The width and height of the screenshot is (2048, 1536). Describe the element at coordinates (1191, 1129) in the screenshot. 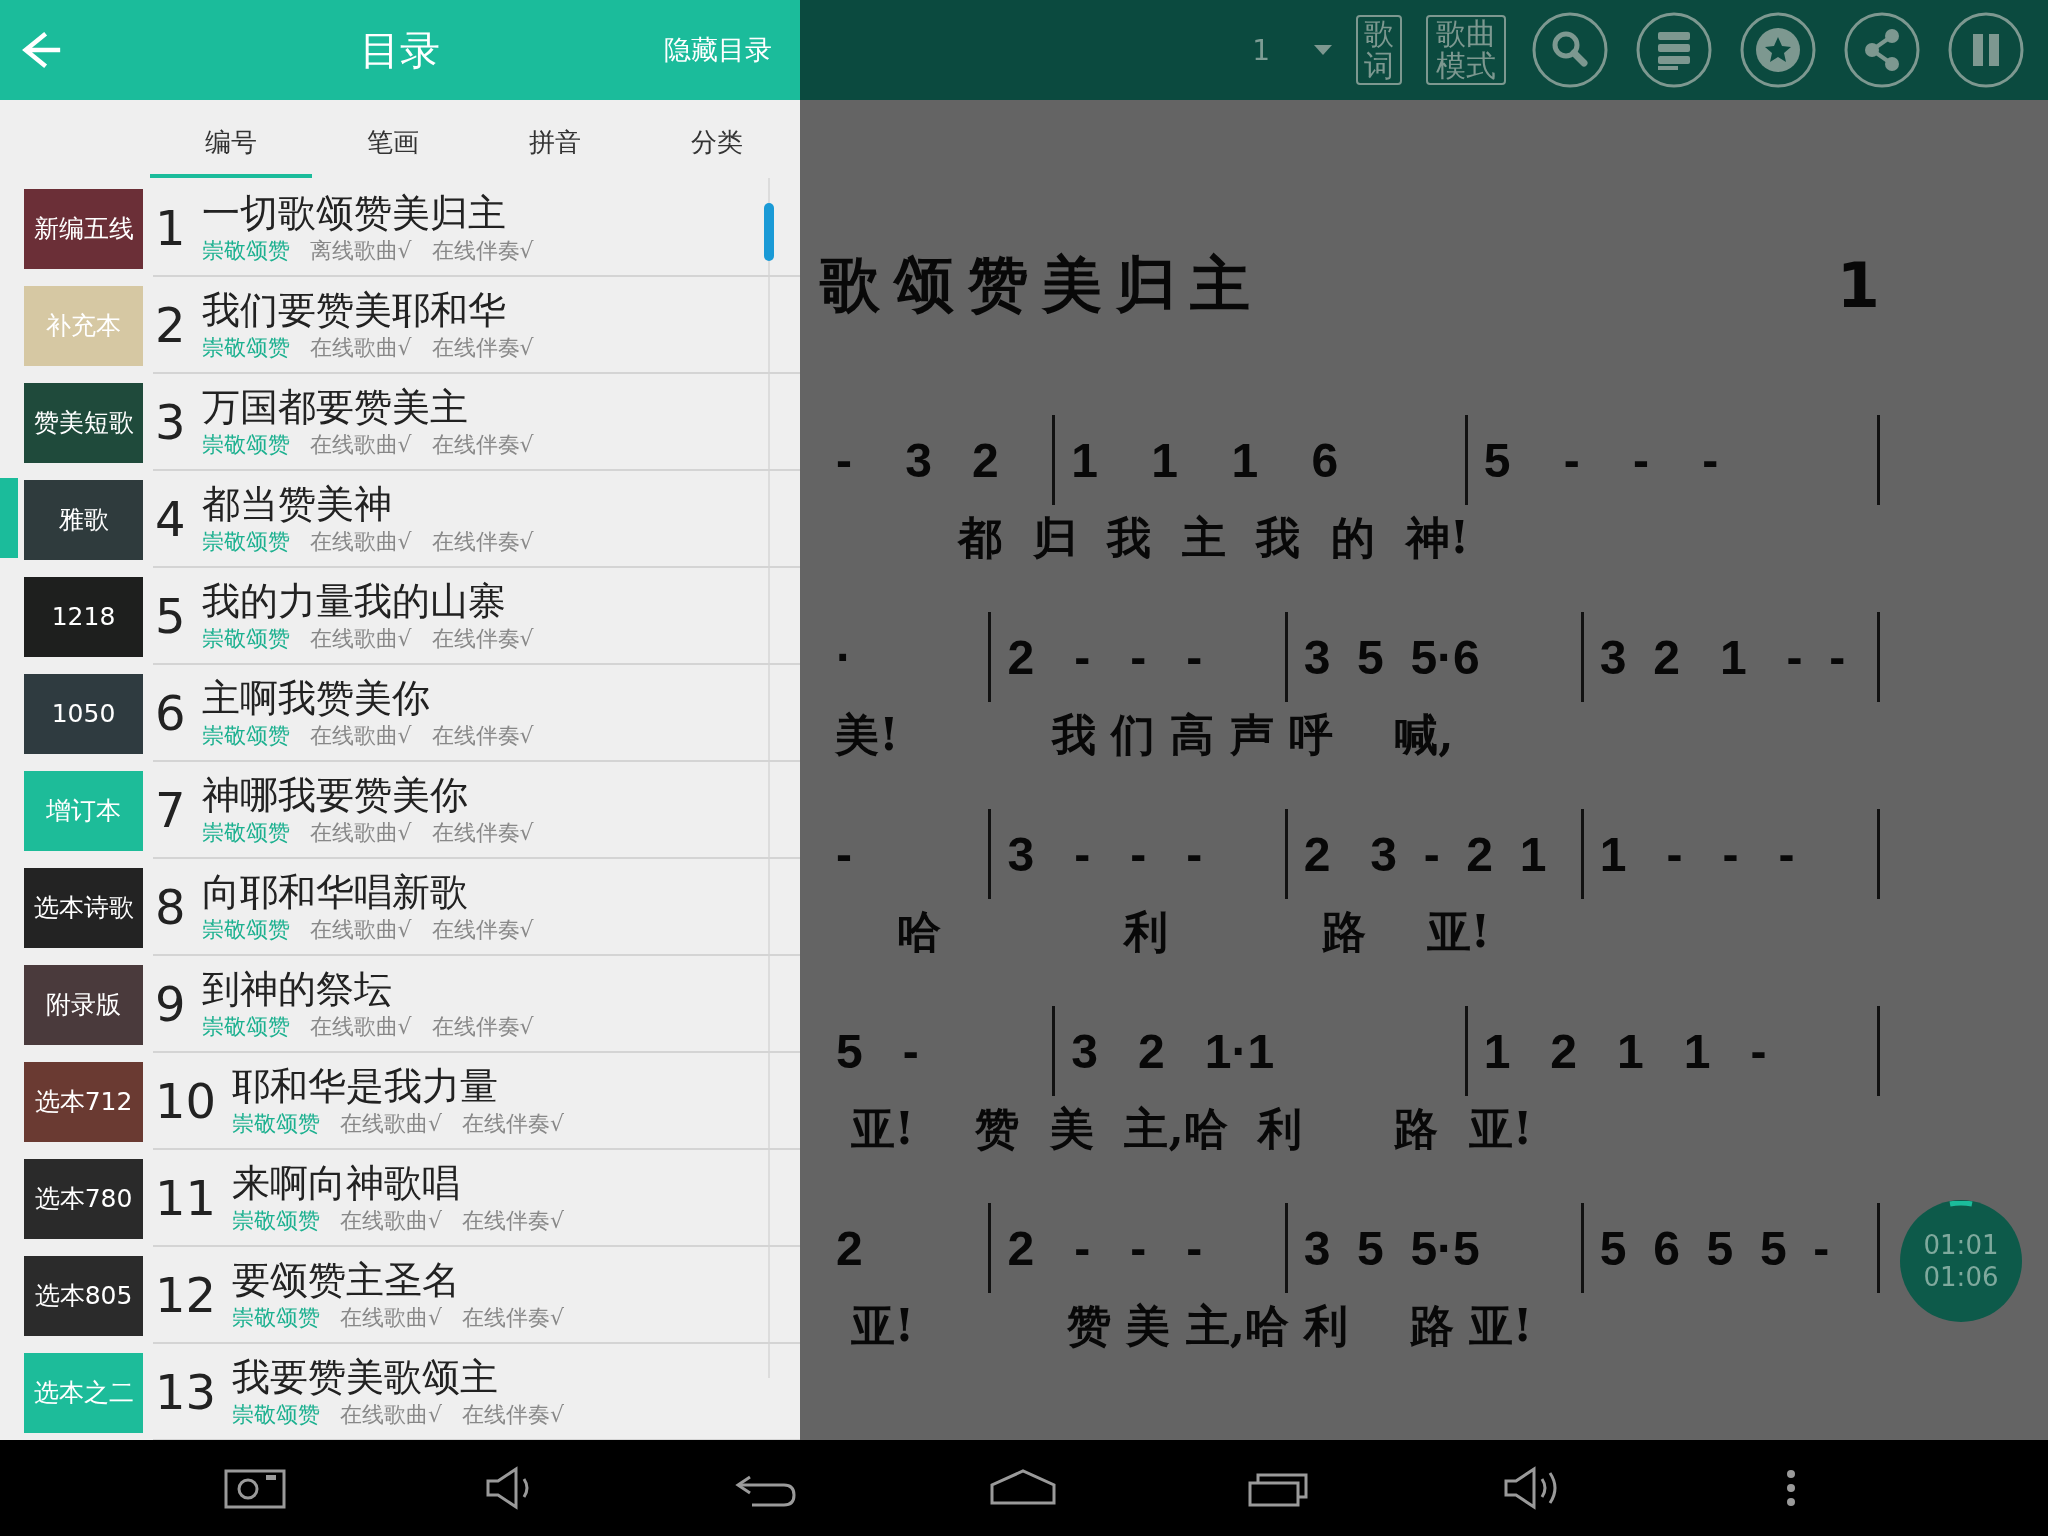

I see `lyrics-line: 亚! 赞 美 主,哈 利 路 亚!` at that location.